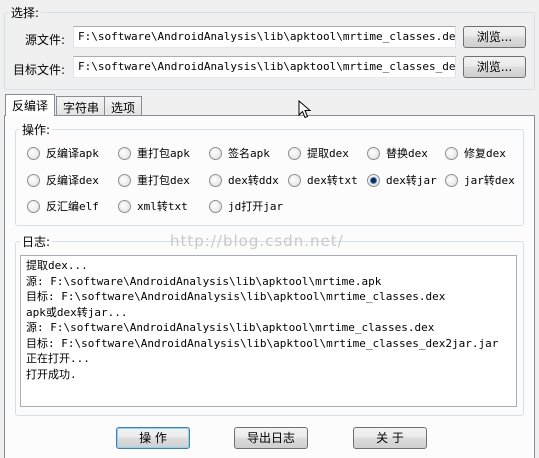 This screenshot has width=539, height=458. I want to click on radio-label: dex转jar, so click(411, 180).